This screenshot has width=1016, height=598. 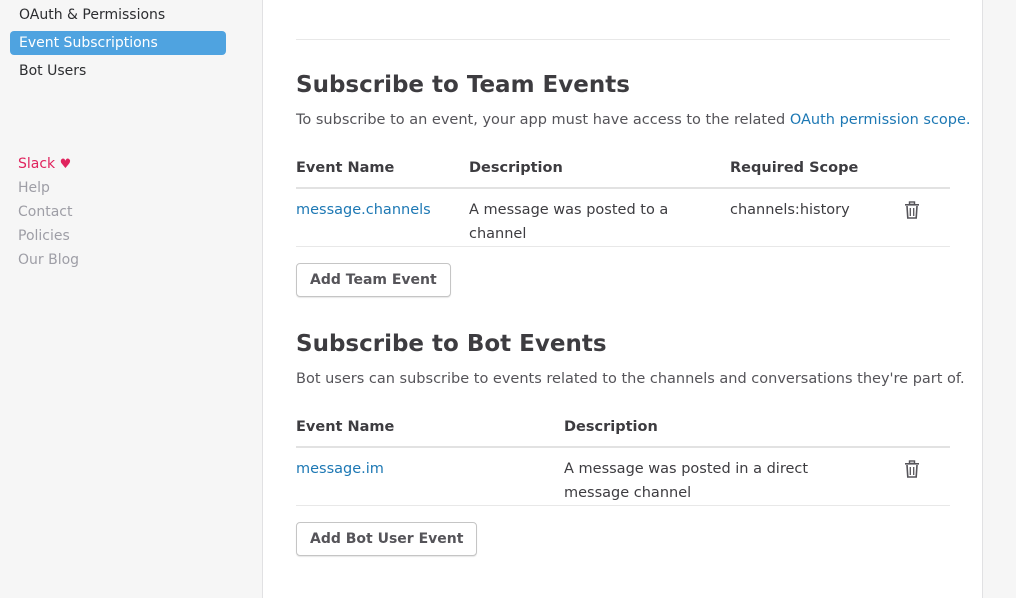 I want to click on sidebar-item-oauth-permissions: OAuth & Permissions, so click(x=118, y=15).